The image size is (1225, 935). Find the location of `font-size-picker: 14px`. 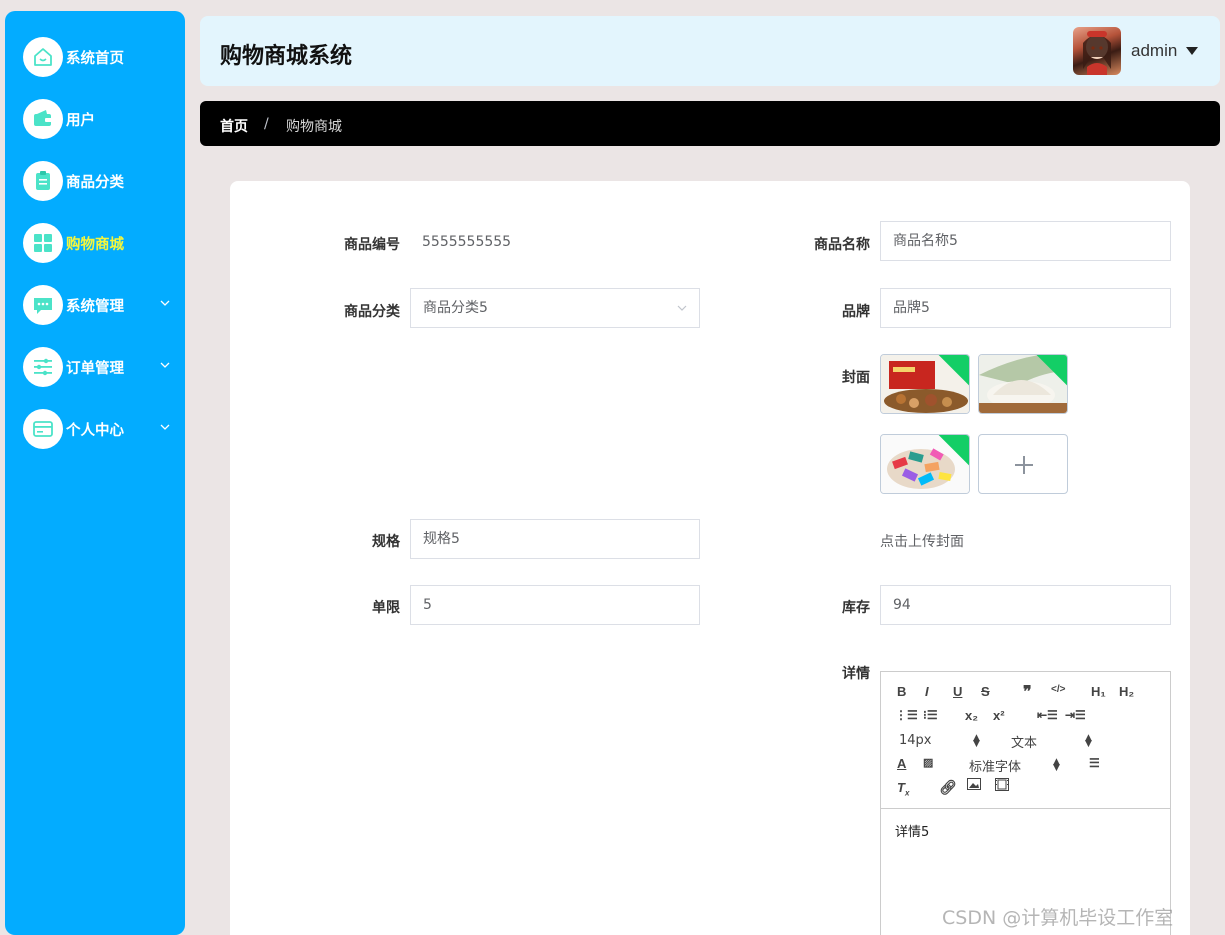

font-size-picker: 14px is located at coordinates (915, 740).